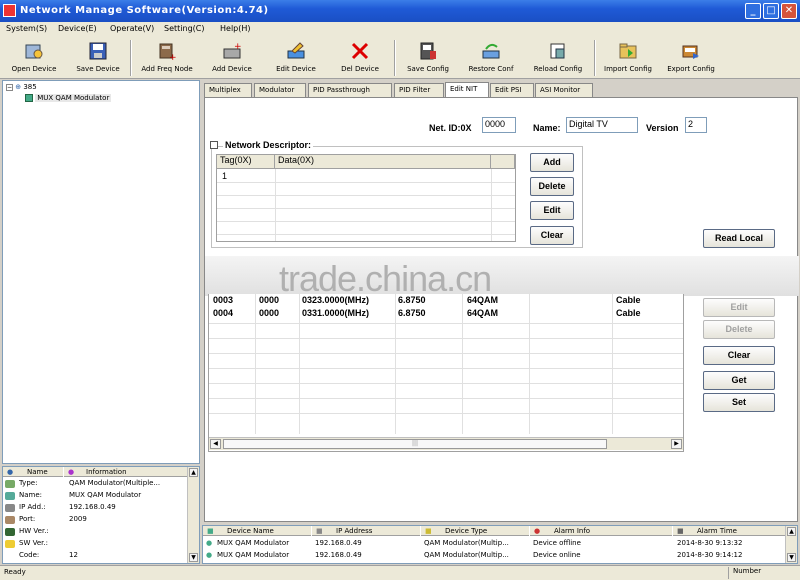 Image resolution: width=800 pixels, height=580 pixels. I want to click on open-device-icon, so click(34, 51).